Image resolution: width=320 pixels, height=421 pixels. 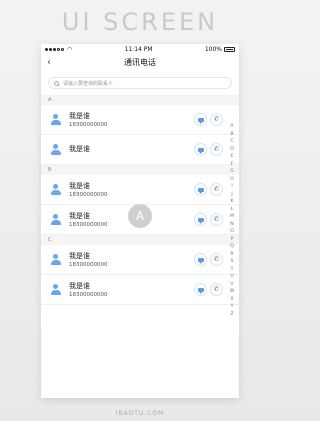 I want to click on section-header-b: B, so click(x=140, y=170).